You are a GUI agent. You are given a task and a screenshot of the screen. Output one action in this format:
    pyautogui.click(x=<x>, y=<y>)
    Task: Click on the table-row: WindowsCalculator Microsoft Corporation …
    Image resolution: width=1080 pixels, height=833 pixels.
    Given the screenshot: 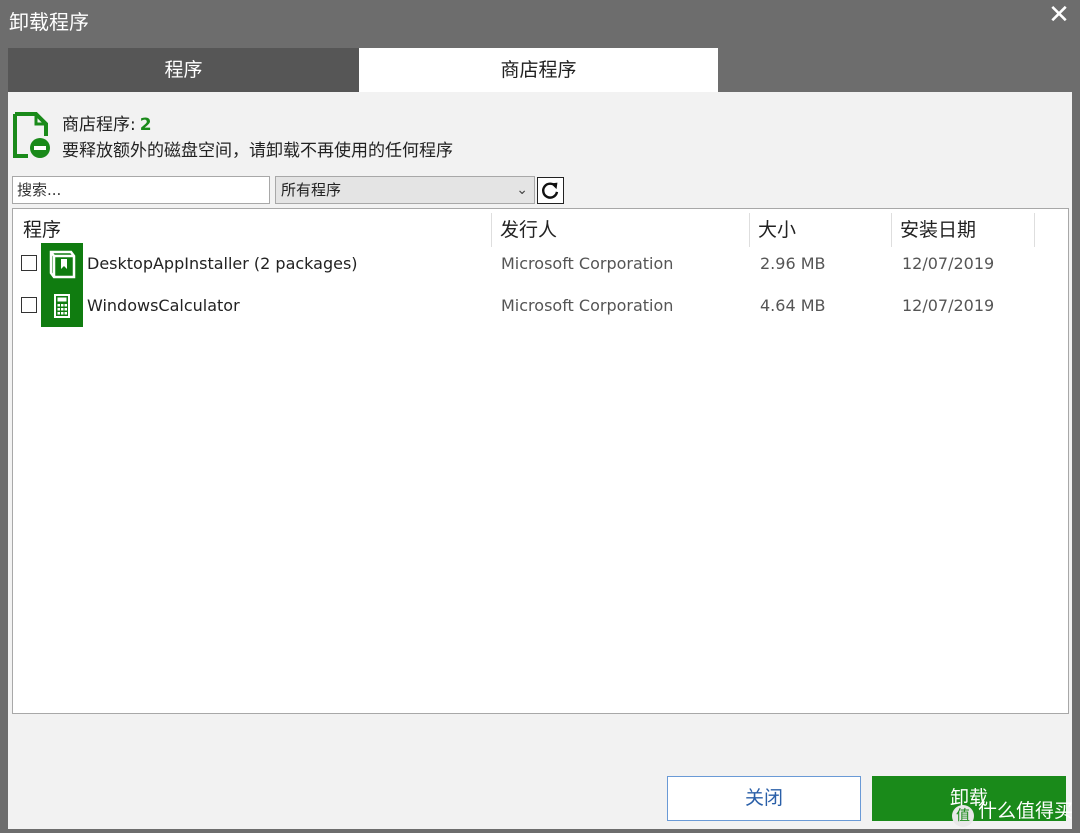 What is the action you would take?
    pyautogui.click(x=540, y=306)
    